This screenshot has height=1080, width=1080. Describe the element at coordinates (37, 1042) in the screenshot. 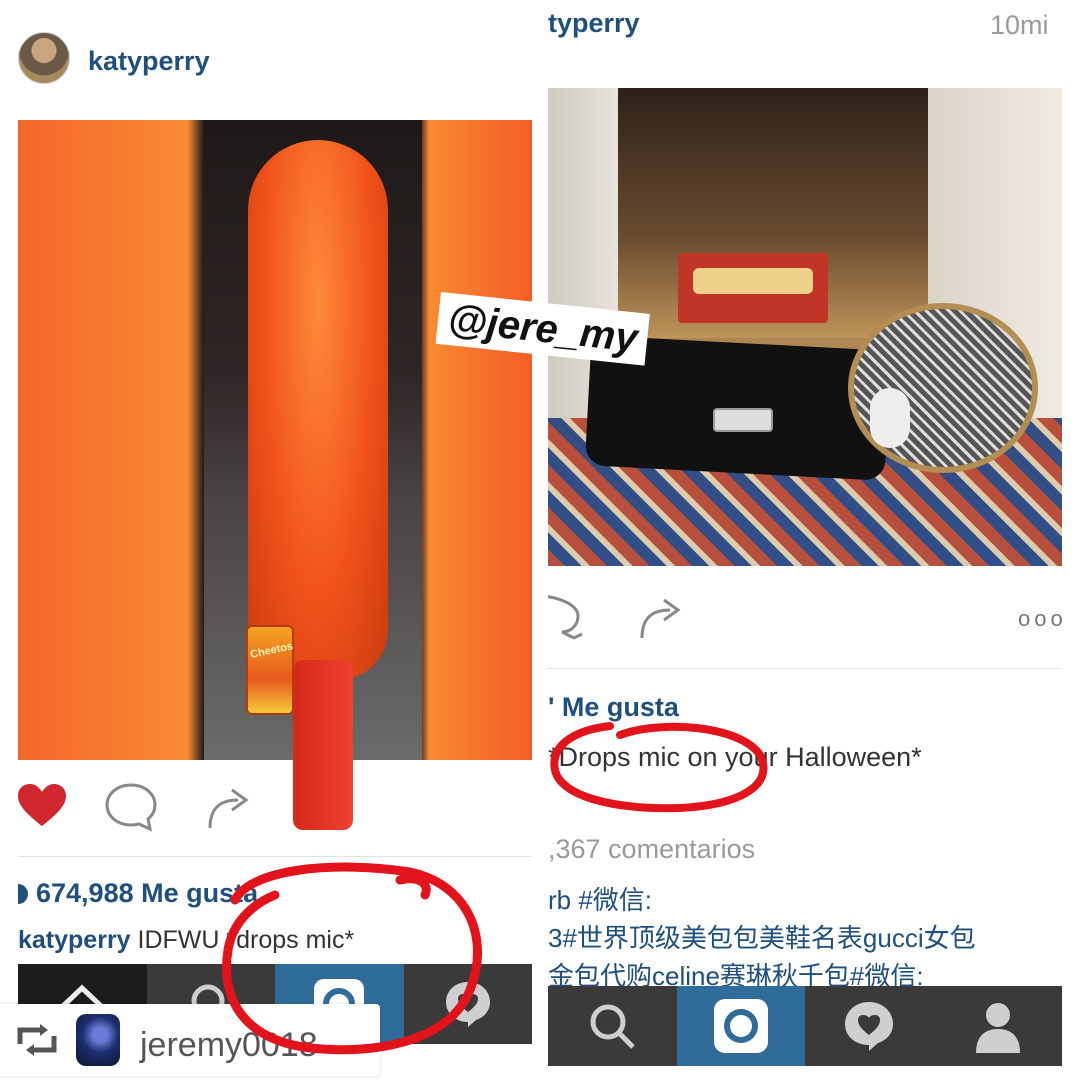

I see `repost-icon` at that location.